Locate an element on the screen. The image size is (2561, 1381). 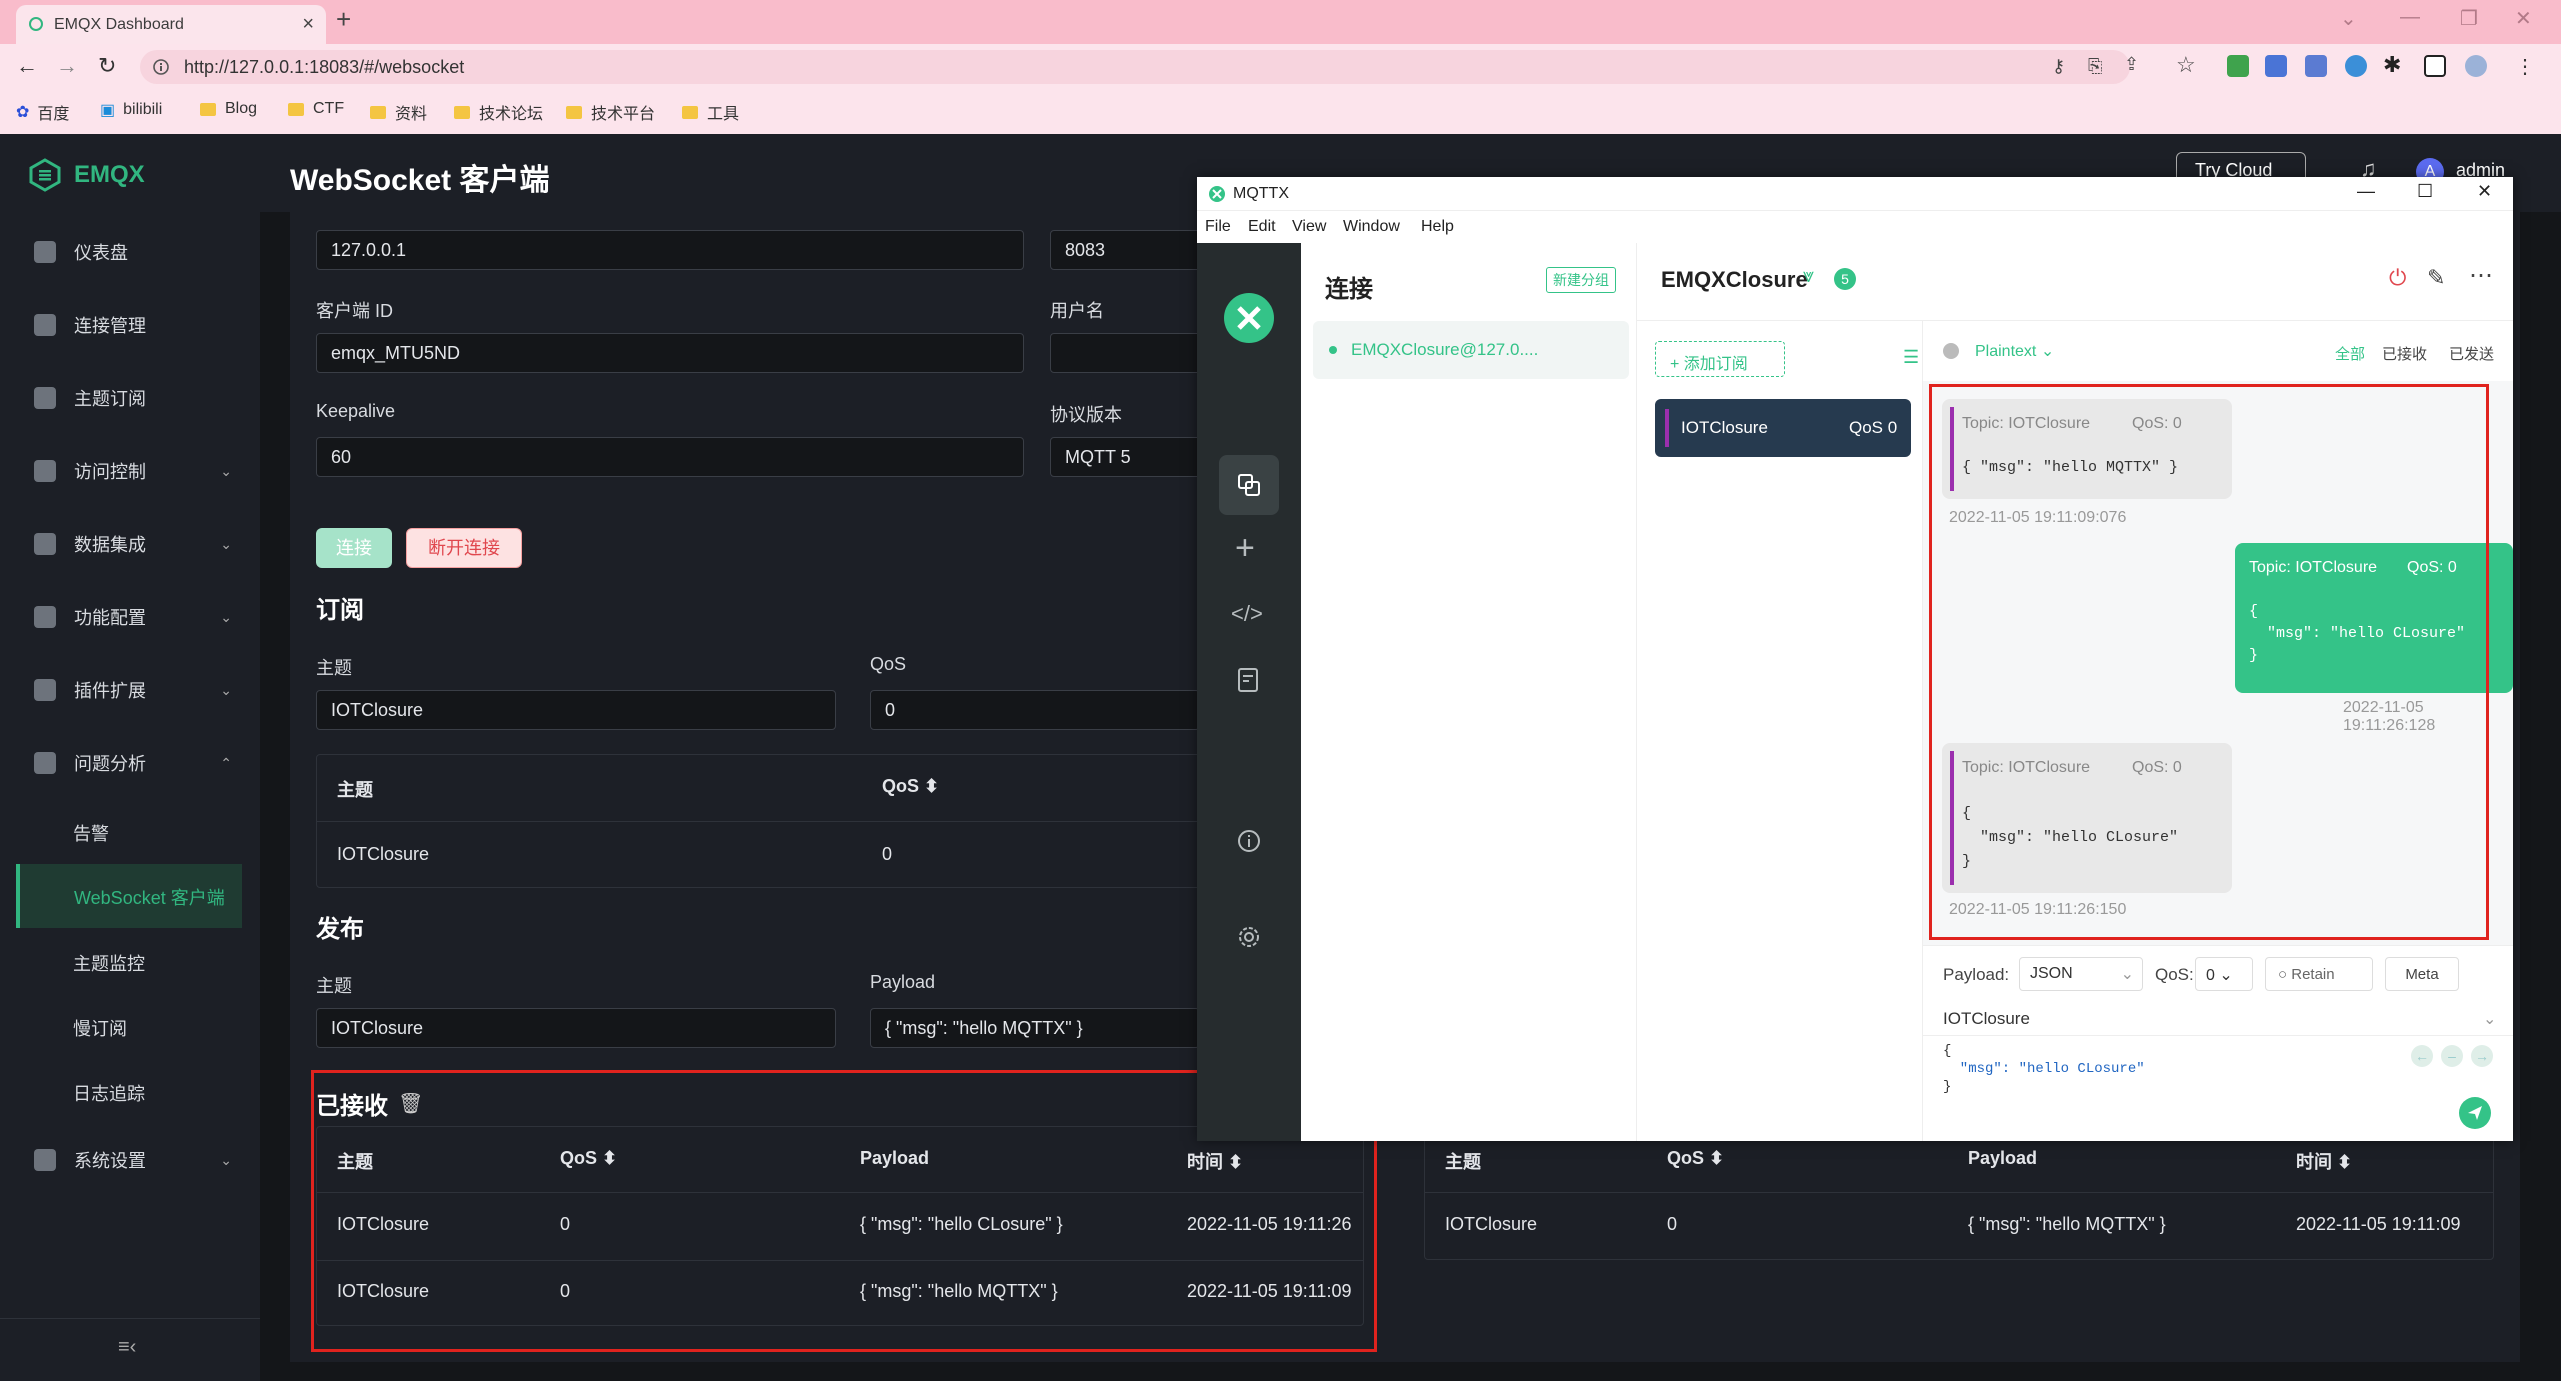
filter-all: 全部 is located at coordinates (2350, 353).